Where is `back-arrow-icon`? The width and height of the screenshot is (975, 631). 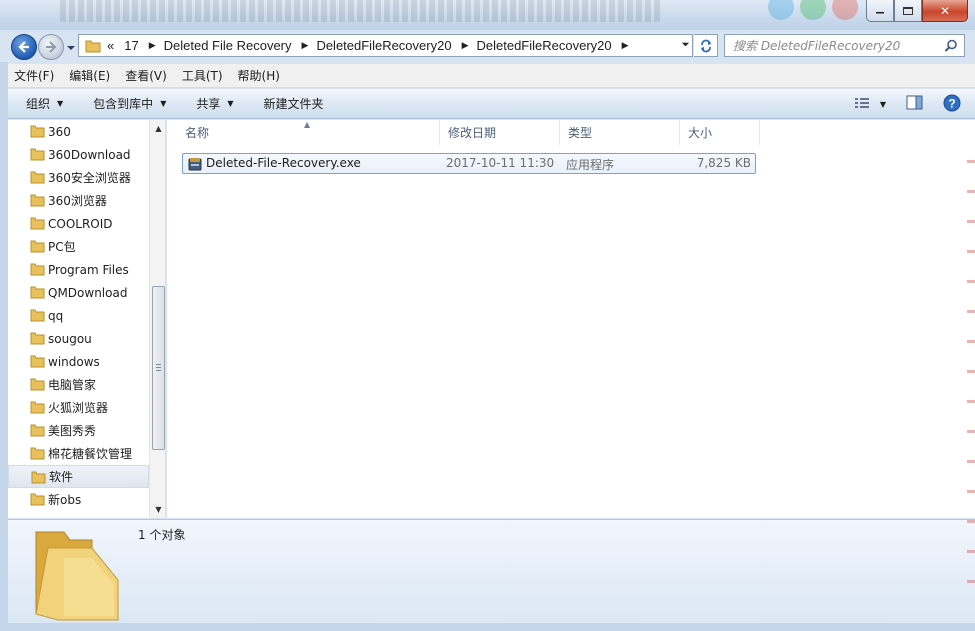 back-arrow-icon is located at coordinates (23, 47).